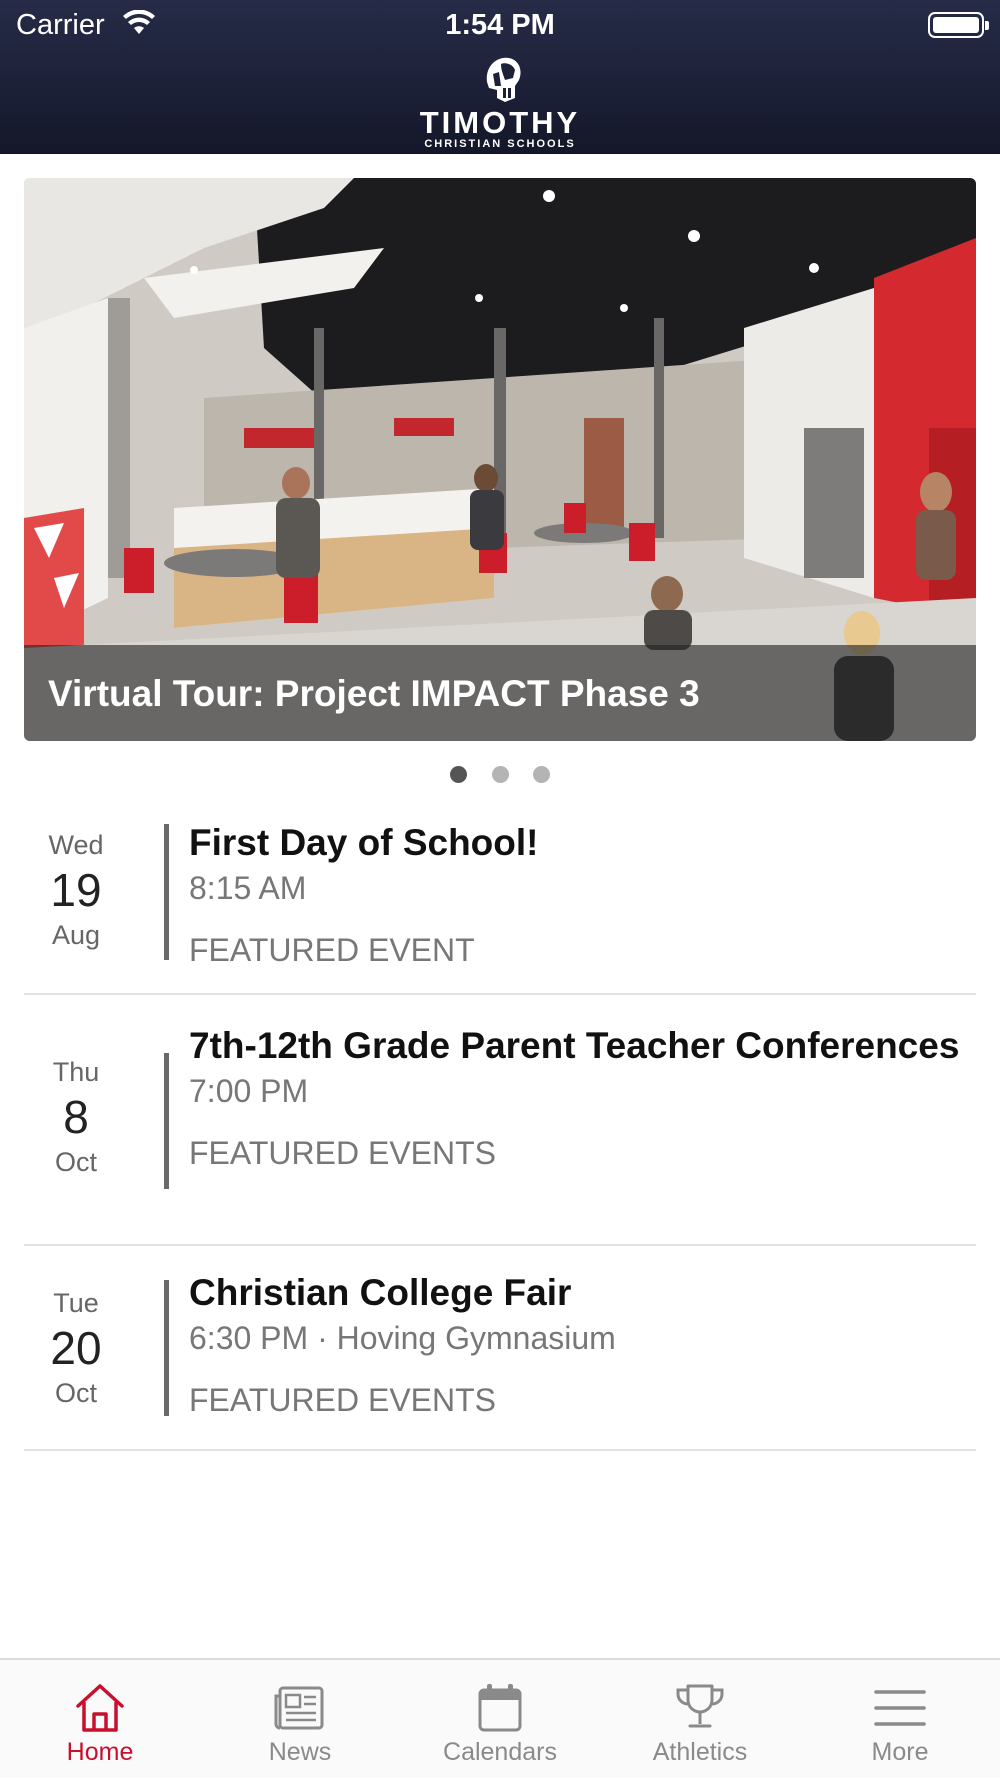  I want to click on tab-athletics: Athletics, so click(700, 1720).